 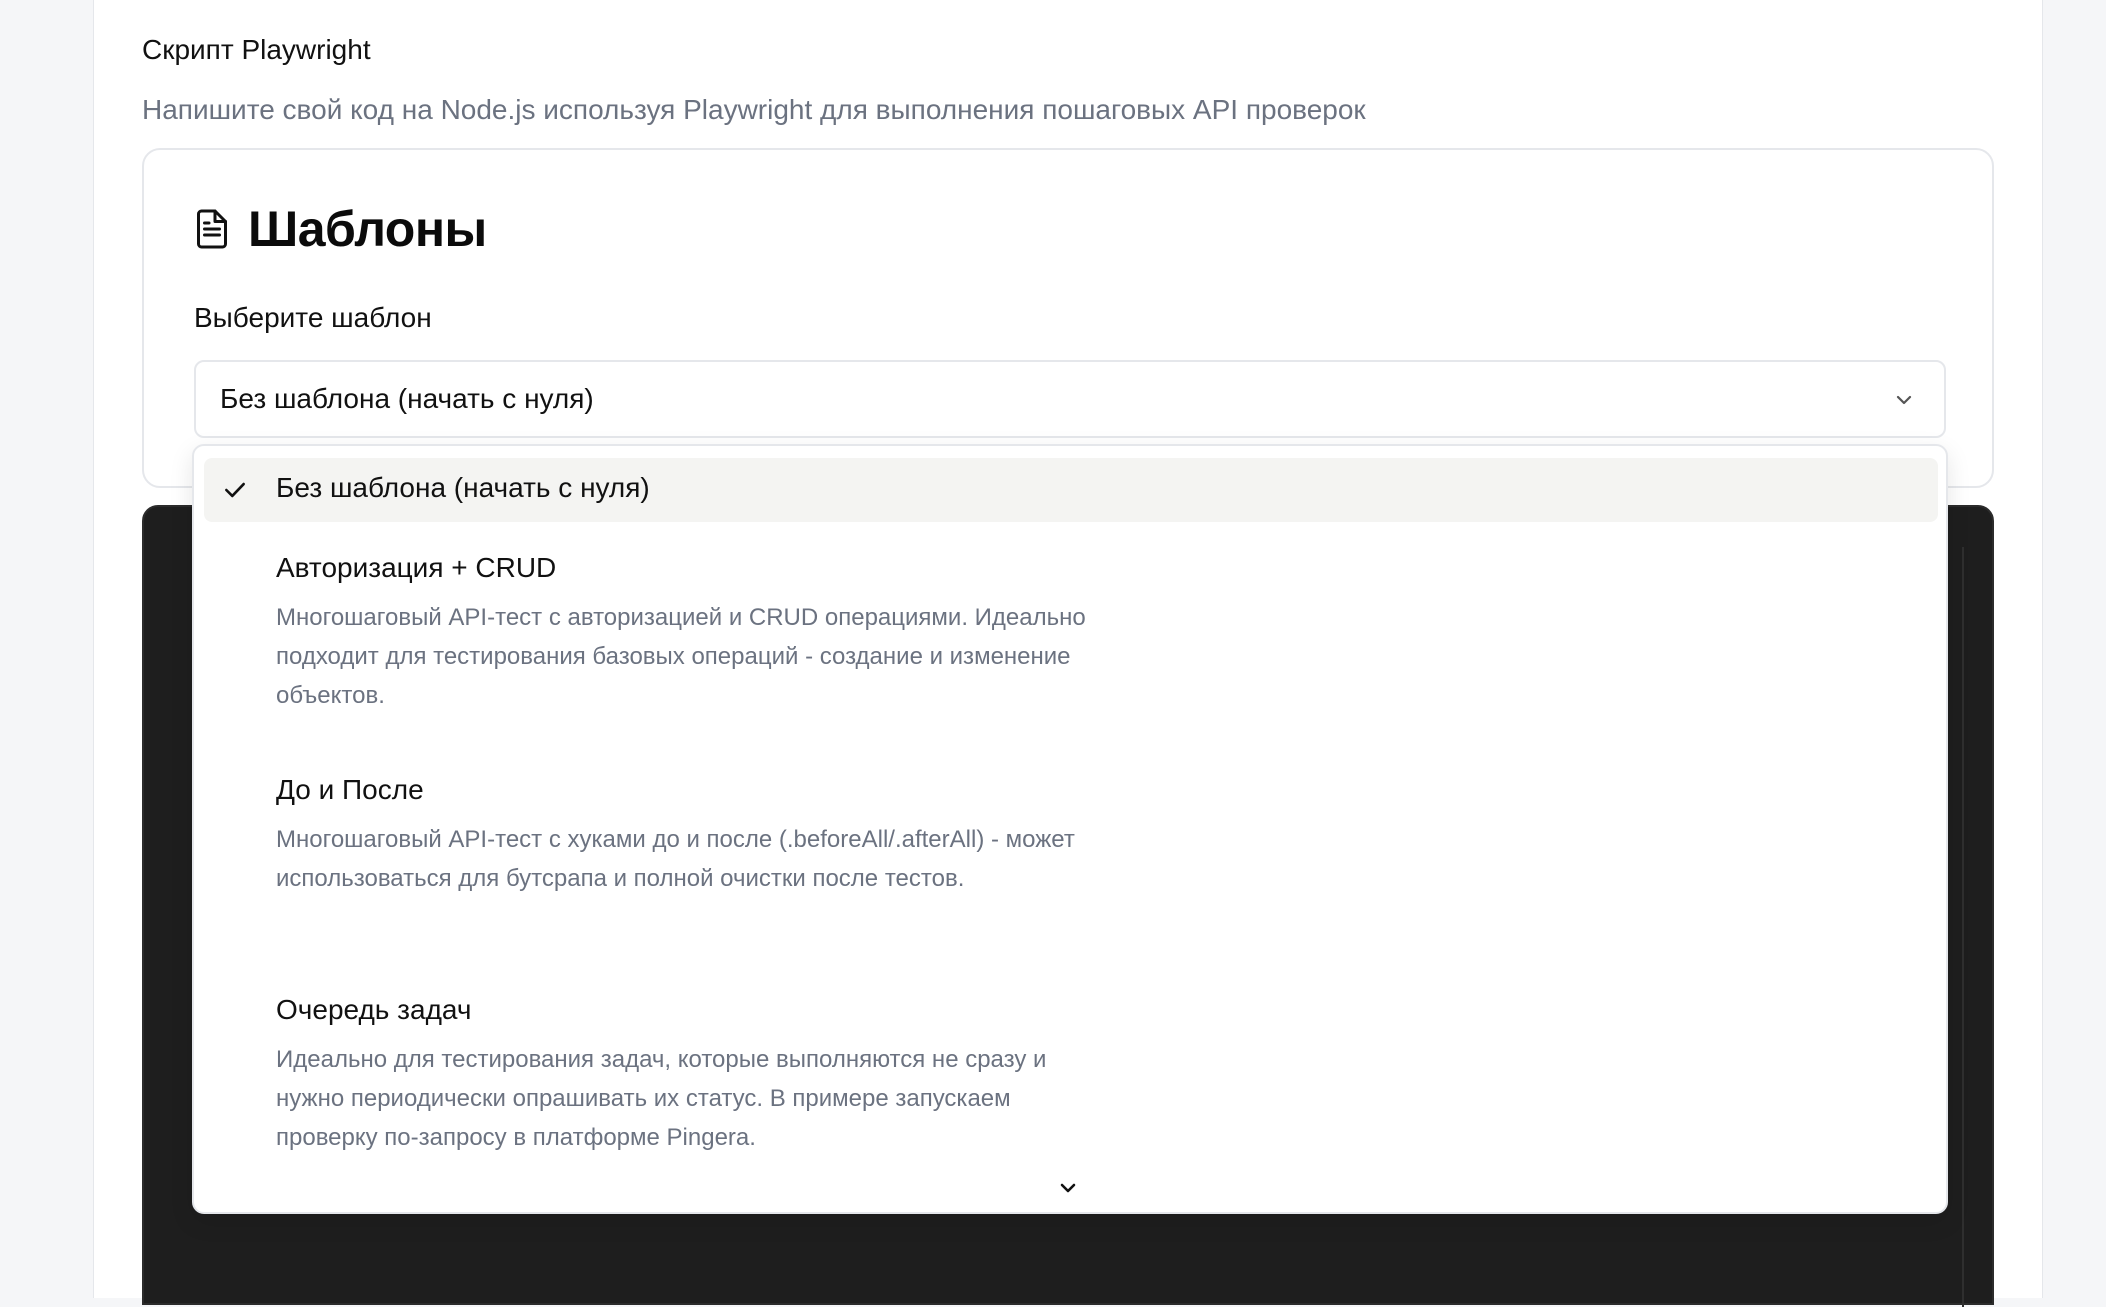 I want to click on template-select: Без шаблона (начать с нуля), so click(x=1070, y=399).